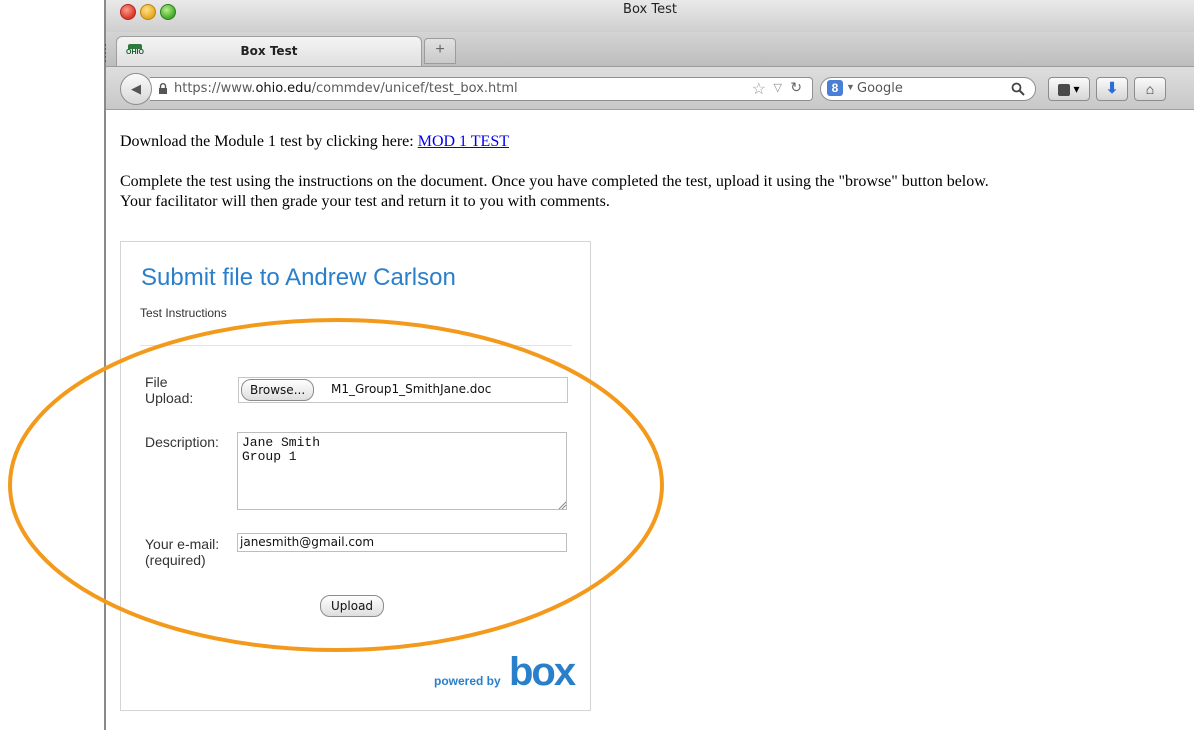 The width and height of the screenshot is (1194, 730). I want to click on home-button: ⌂, so click(1150, 89).